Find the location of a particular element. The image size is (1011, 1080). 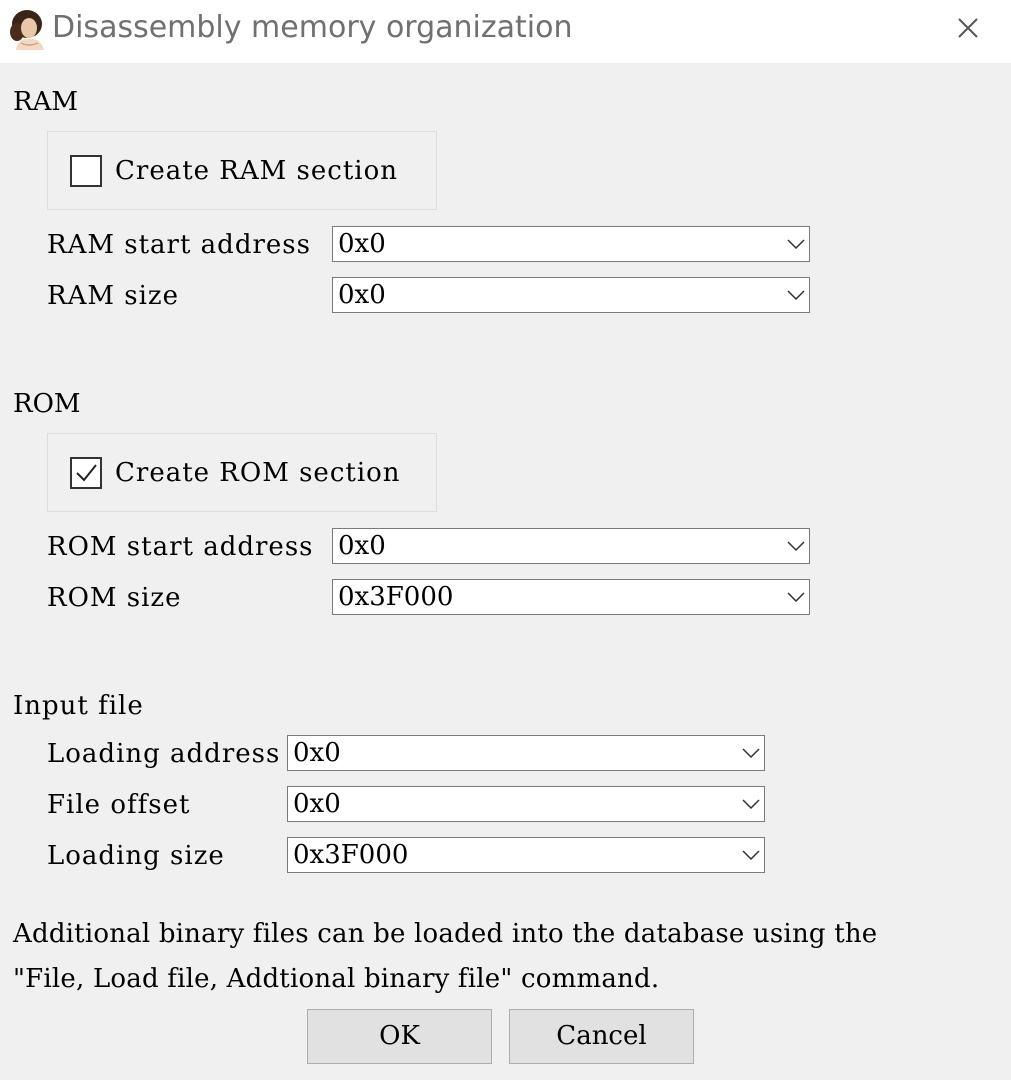

rom-size-combo: 0x3F000 is located at coordinates (571, 597).